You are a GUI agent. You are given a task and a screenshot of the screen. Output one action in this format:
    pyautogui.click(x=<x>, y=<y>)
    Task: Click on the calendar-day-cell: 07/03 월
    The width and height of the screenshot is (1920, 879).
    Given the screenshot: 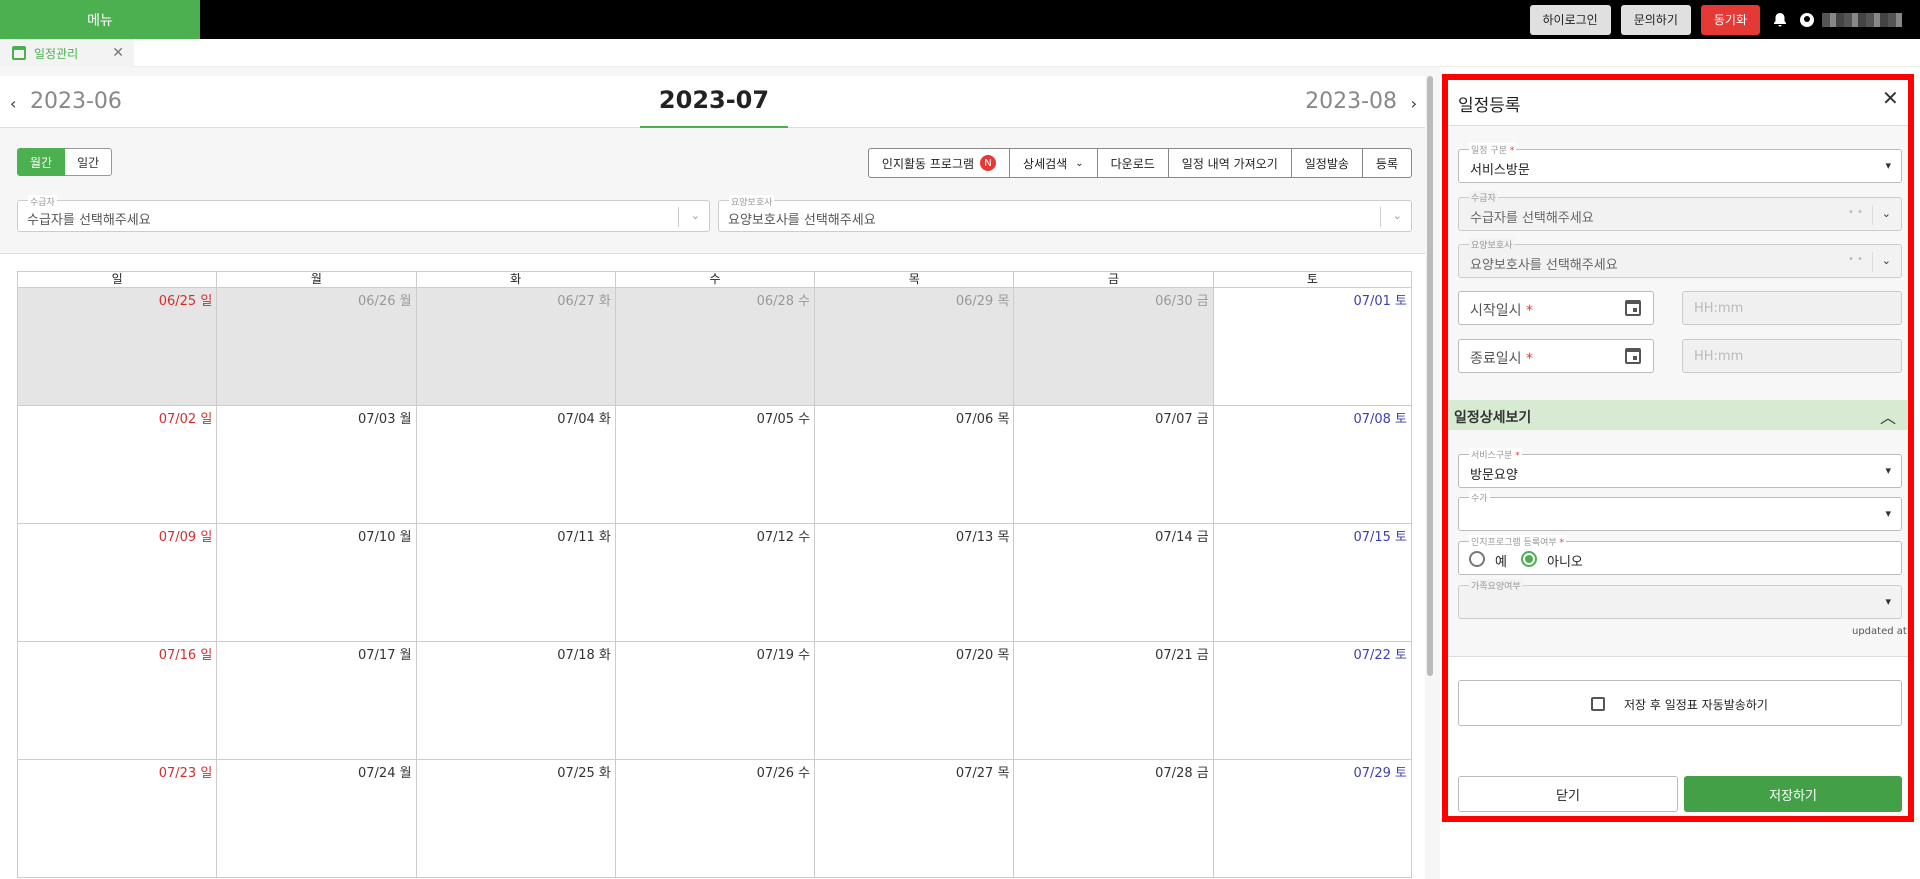 What is the action you would take?
    pyautogui.click(x=316, y=465)
    